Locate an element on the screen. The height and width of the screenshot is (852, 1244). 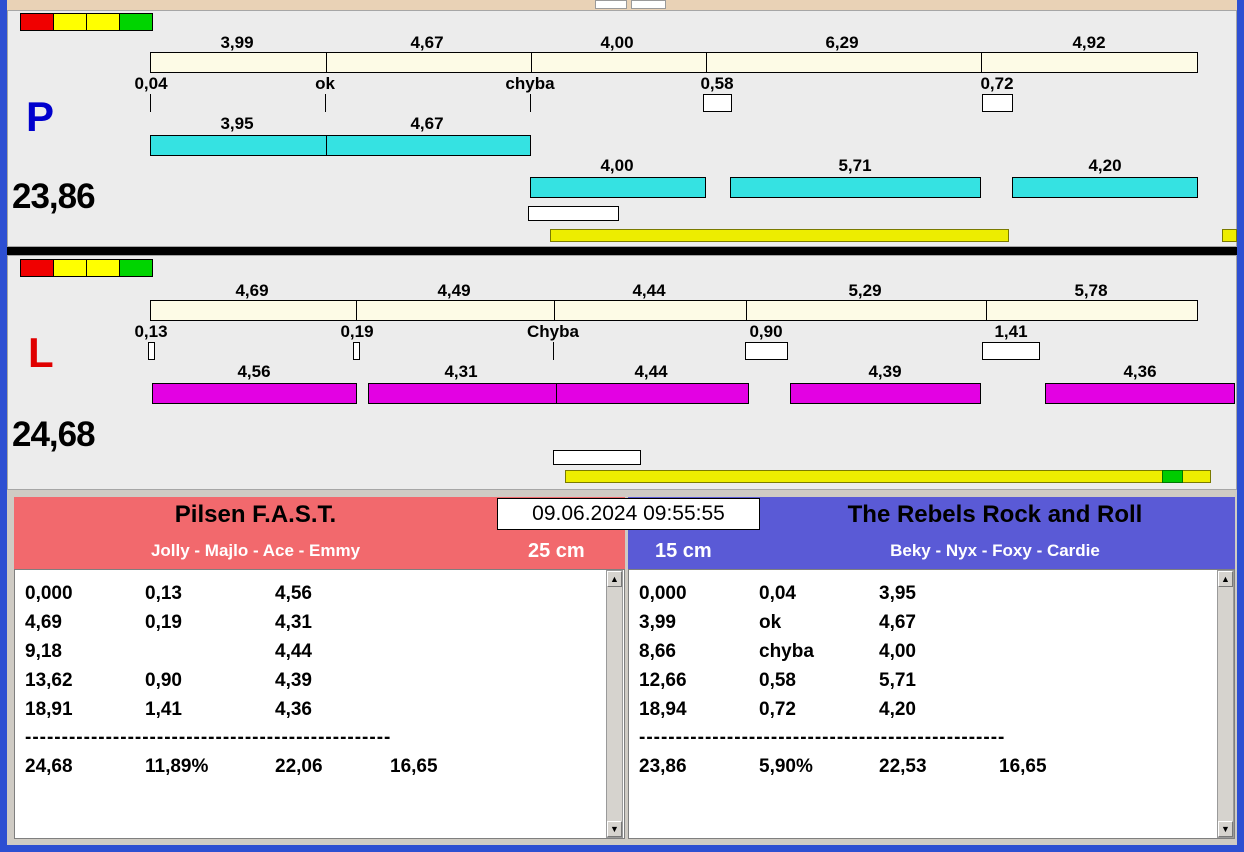
lane-l-dog-time-label-4: 4,39 is located at coordinates (885, 371).